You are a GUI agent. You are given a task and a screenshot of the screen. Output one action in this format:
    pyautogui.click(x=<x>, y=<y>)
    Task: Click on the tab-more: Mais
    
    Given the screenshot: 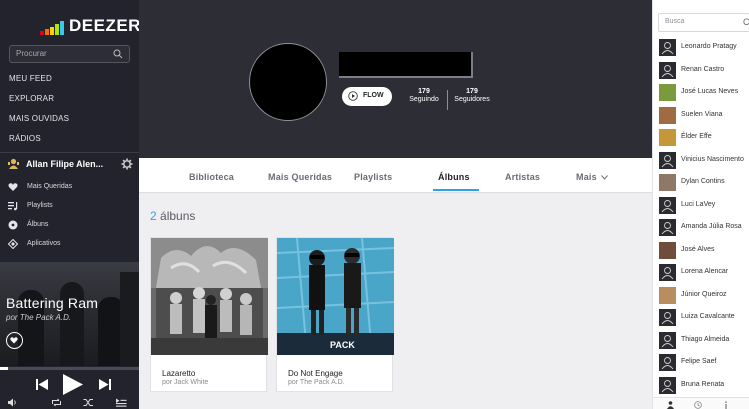 What is the action you would take?
    pyautogui.click(x=592, y=177)
    